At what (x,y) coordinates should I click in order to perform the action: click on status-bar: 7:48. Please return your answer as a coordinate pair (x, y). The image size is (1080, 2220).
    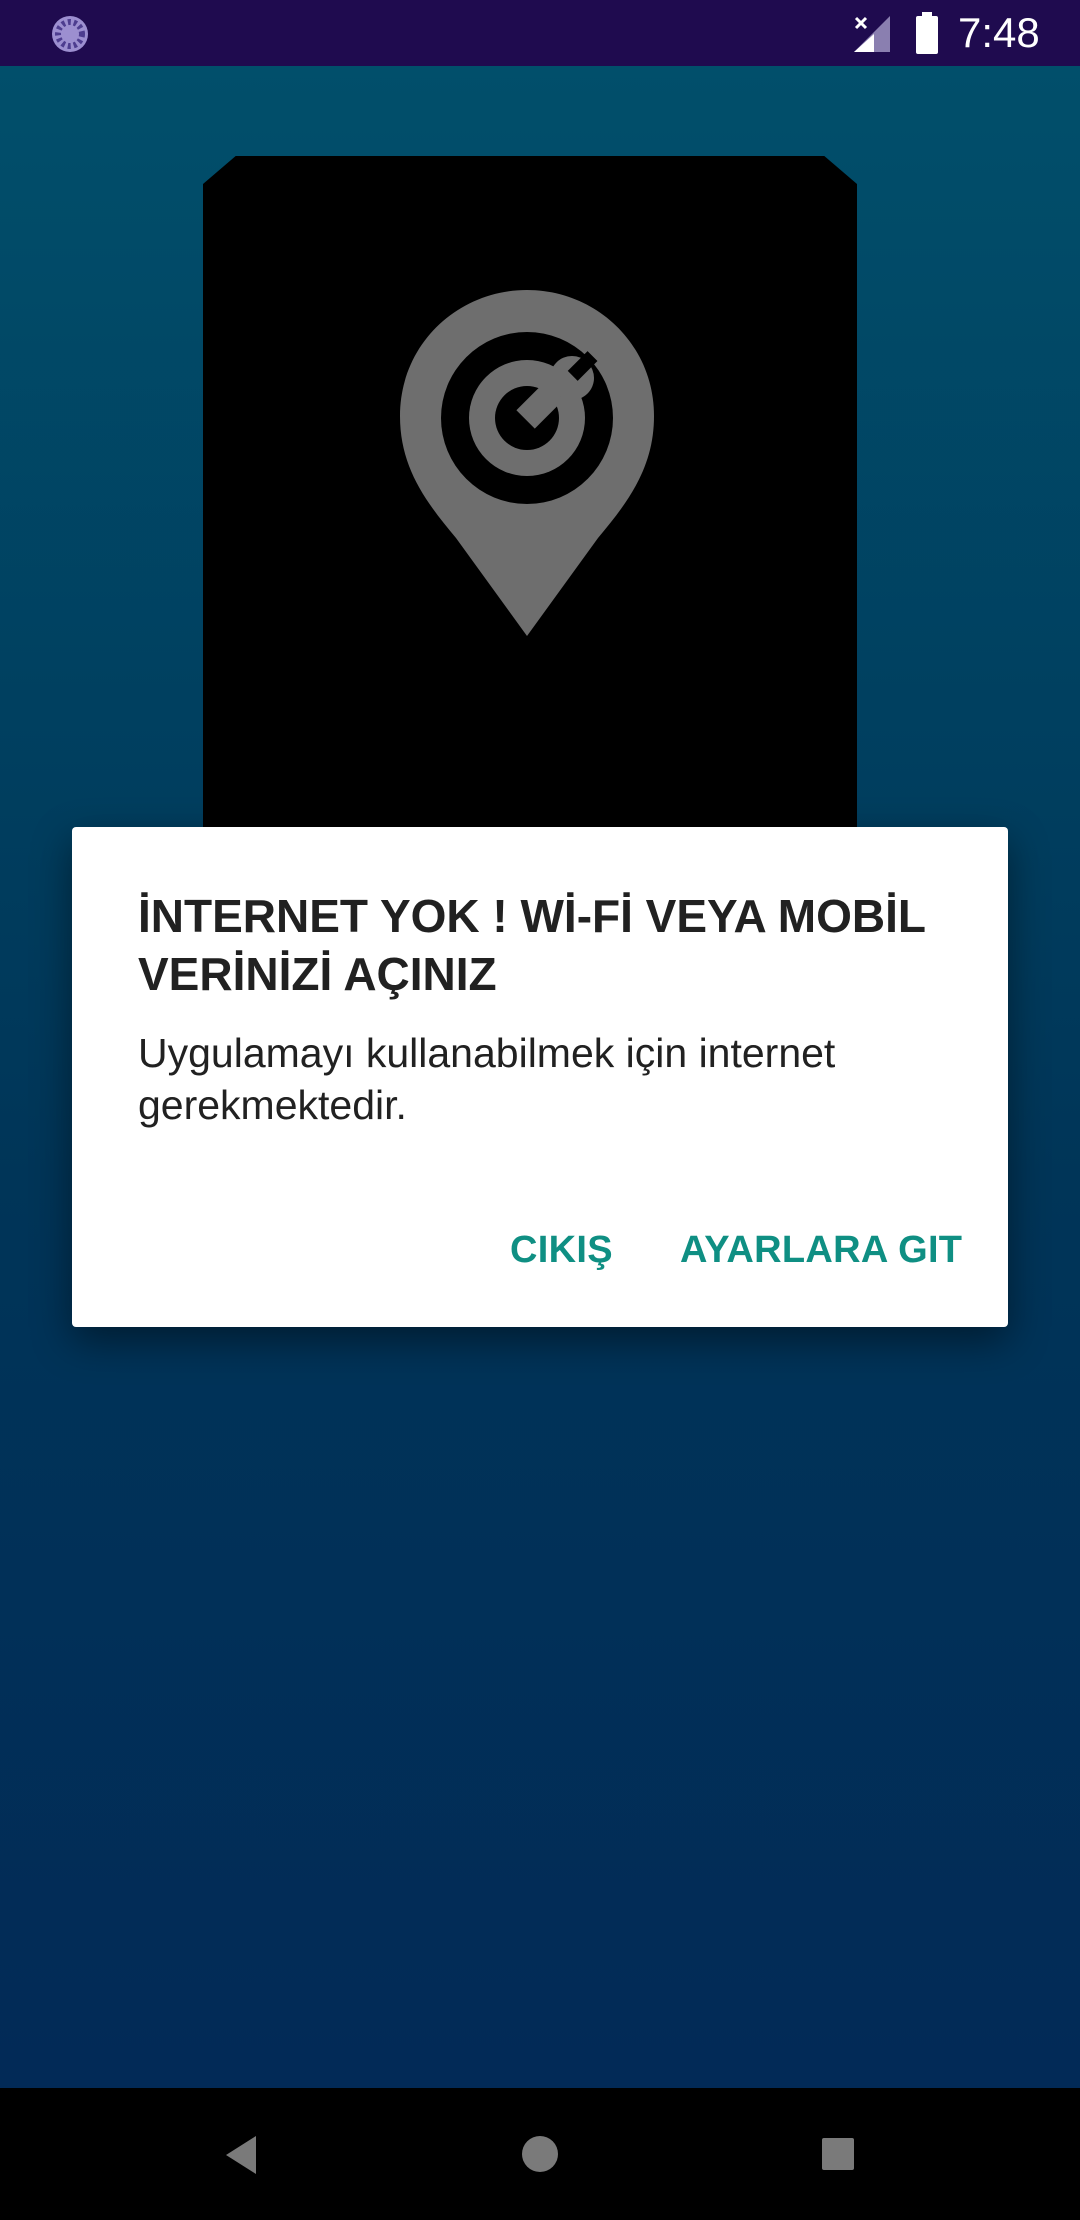
    Looking at the image, I should click on (540, 33).